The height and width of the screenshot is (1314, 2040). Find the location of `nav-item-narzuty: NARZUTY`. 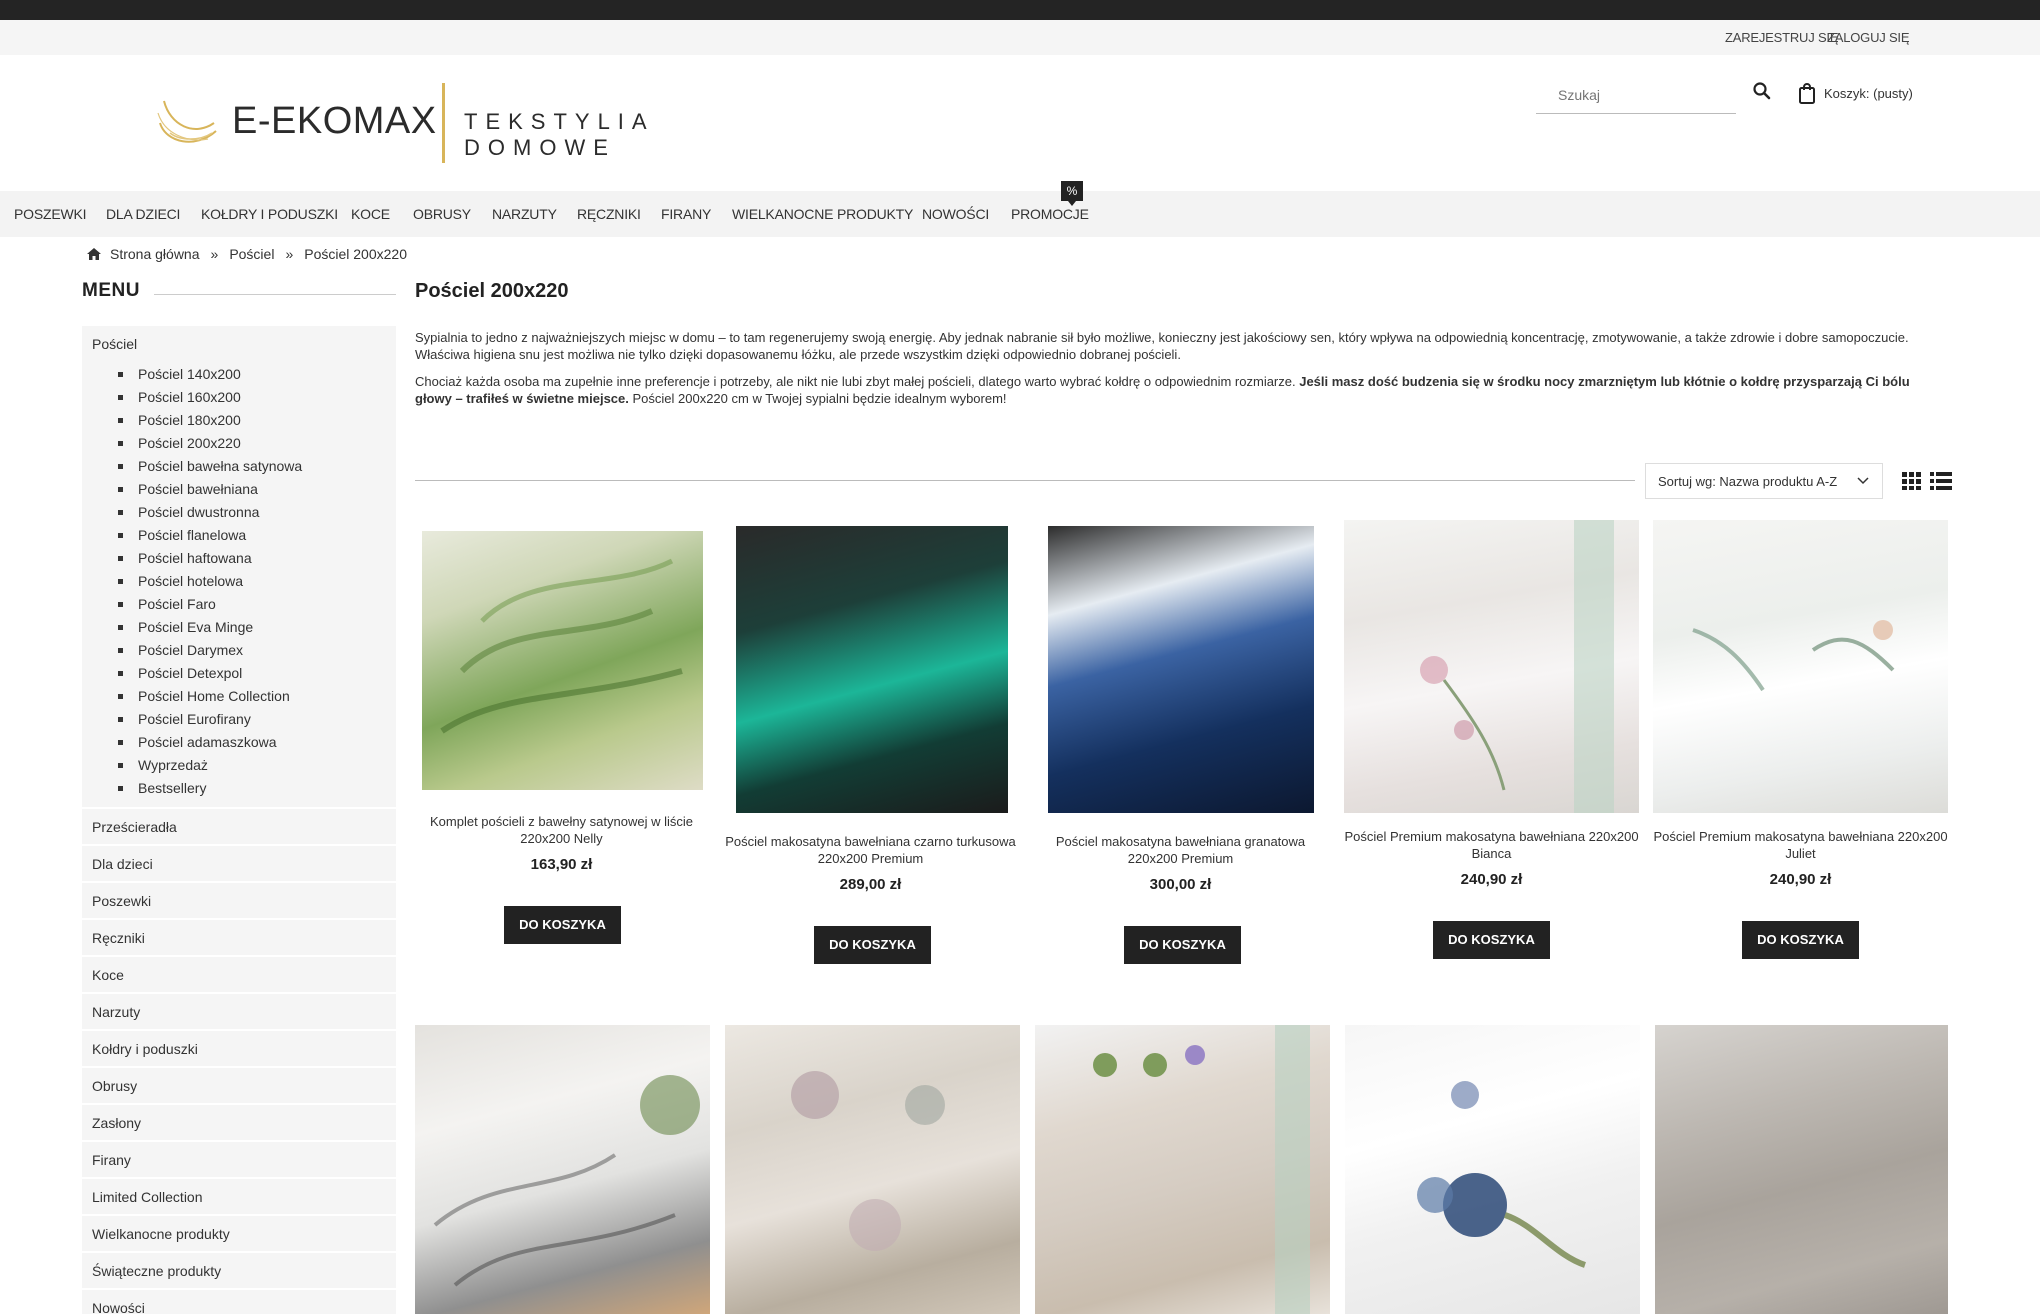

nav-item-narzuty: NARZUTY is located at coordinates (524, 214).